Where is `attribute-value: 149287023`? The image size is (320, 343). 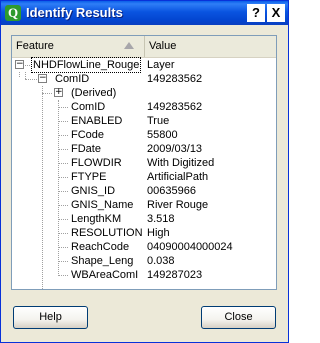 attribute-value: 149287023 is located at coordinates (175, 275).